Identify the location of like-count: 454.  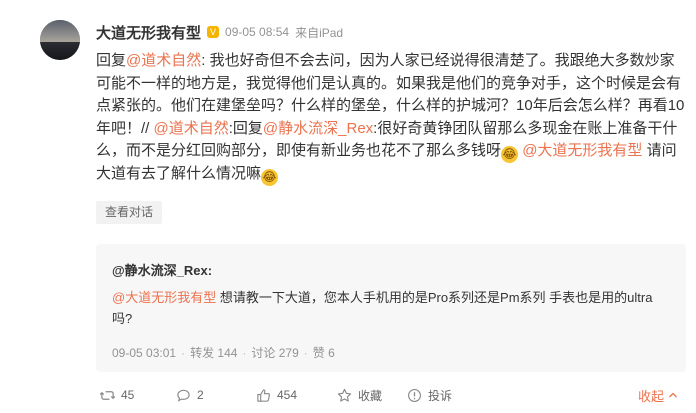
(287, 395).